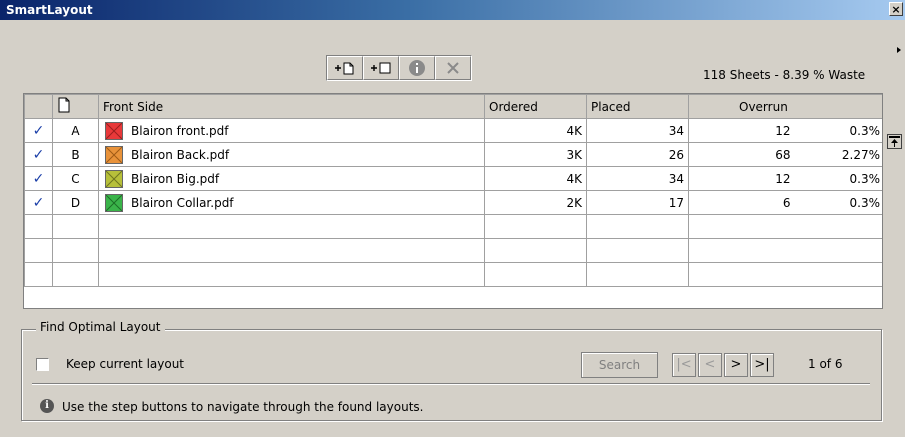 This screenshot has height=437, width=905. What do you see at coordinates (637, 154) in the screenshot?
I see `placed-value: 26` at bounding box center [637, 154].